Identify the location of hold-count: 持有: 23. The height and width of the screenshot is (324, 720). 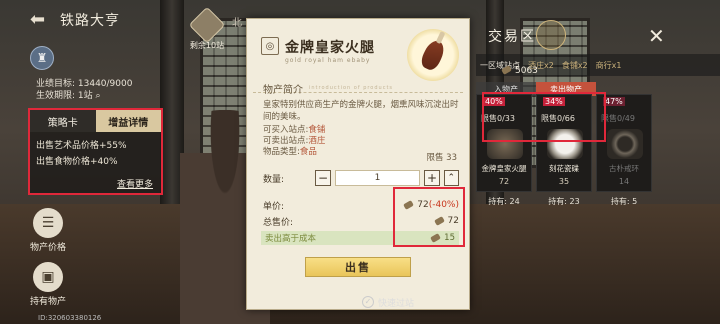
(564, 201).